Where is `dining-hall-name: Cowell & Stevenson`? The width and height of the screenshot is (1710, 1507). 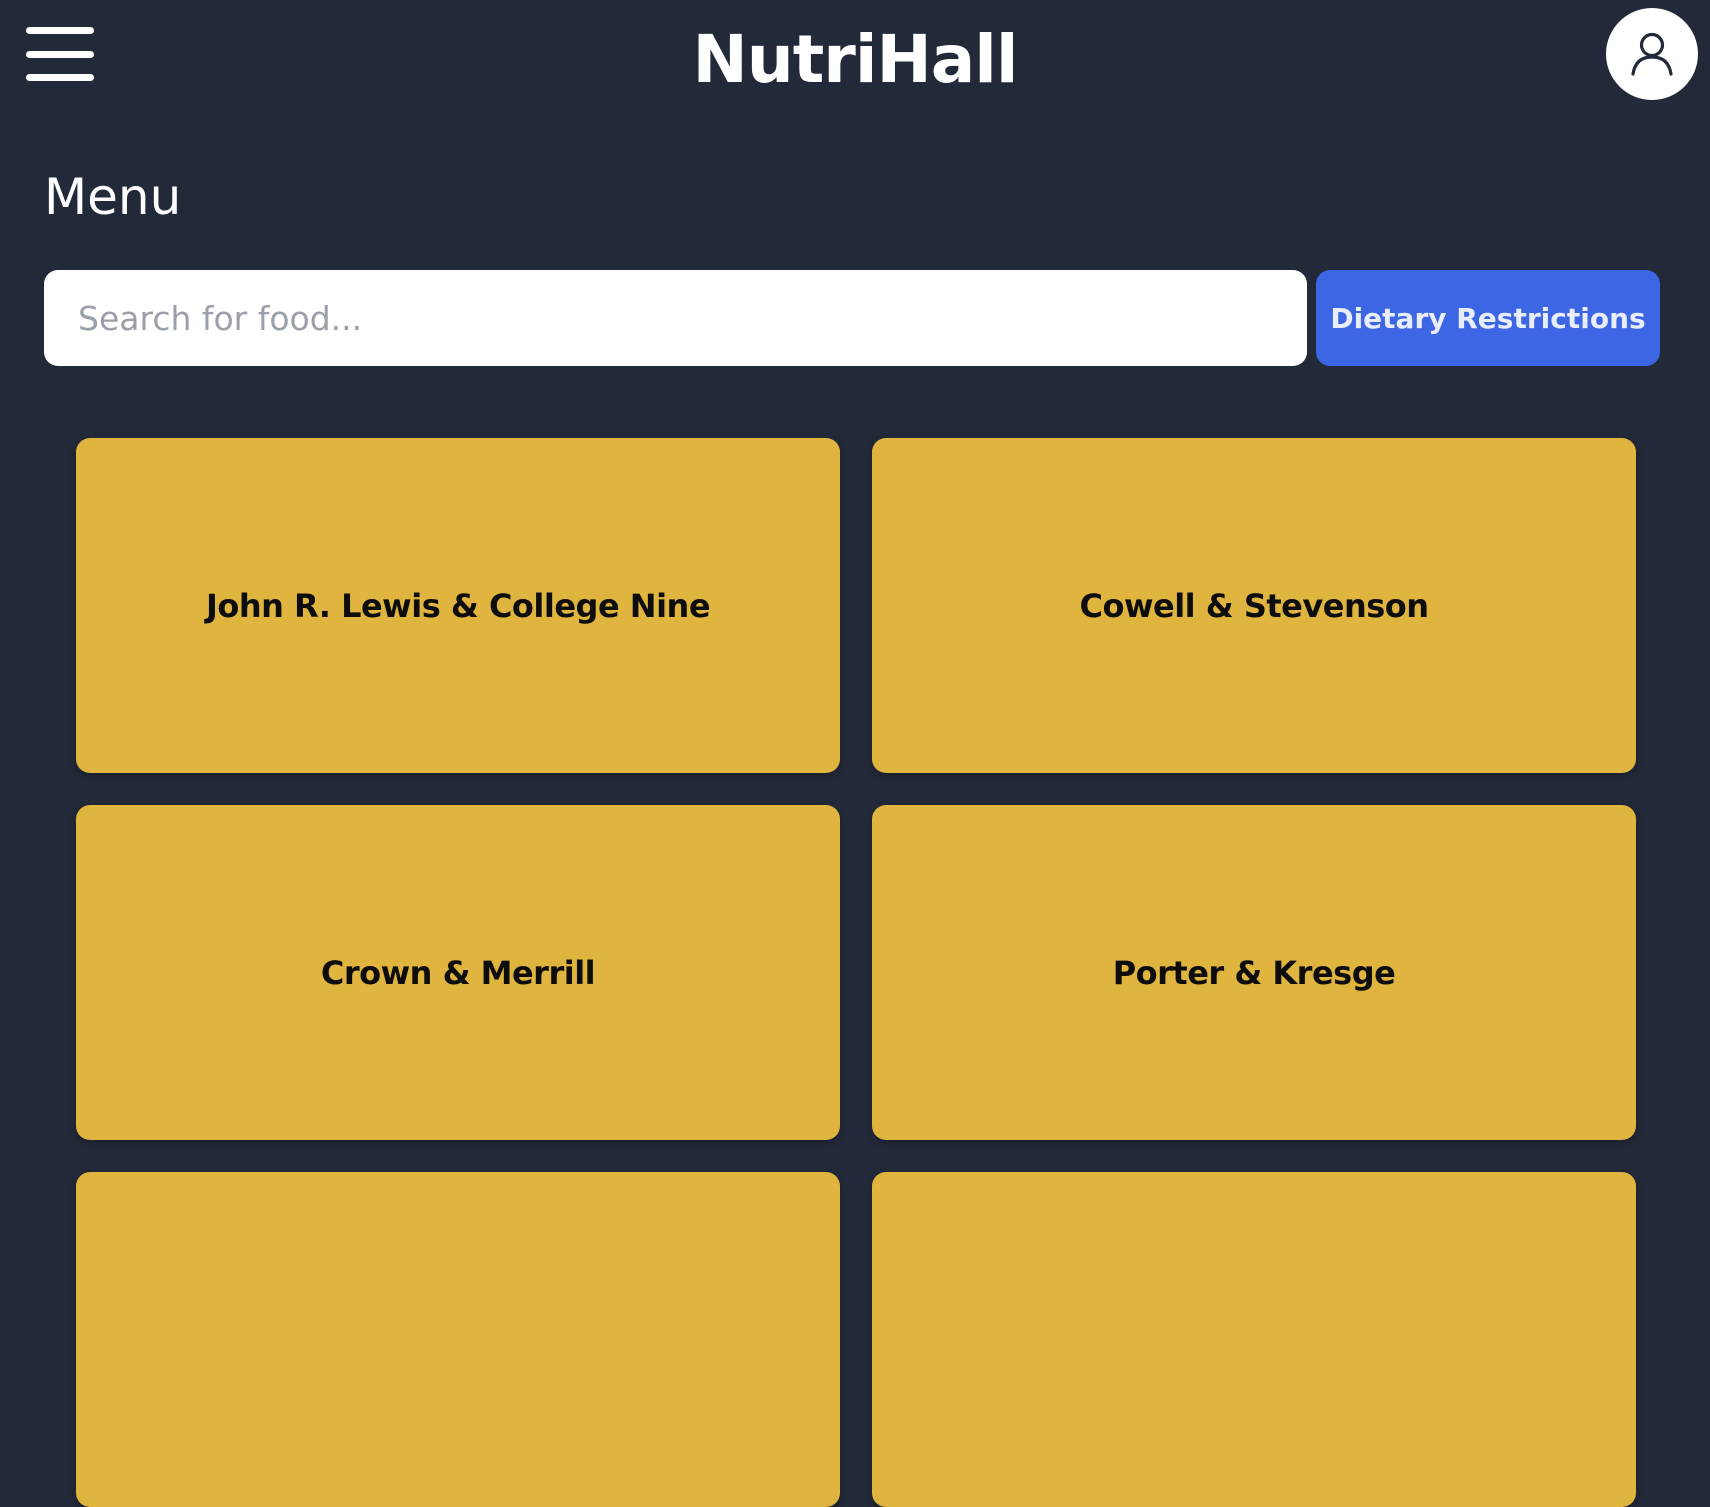
dining-hall-name: Cowell & Stevenson is located at coordinates (1254, 605).